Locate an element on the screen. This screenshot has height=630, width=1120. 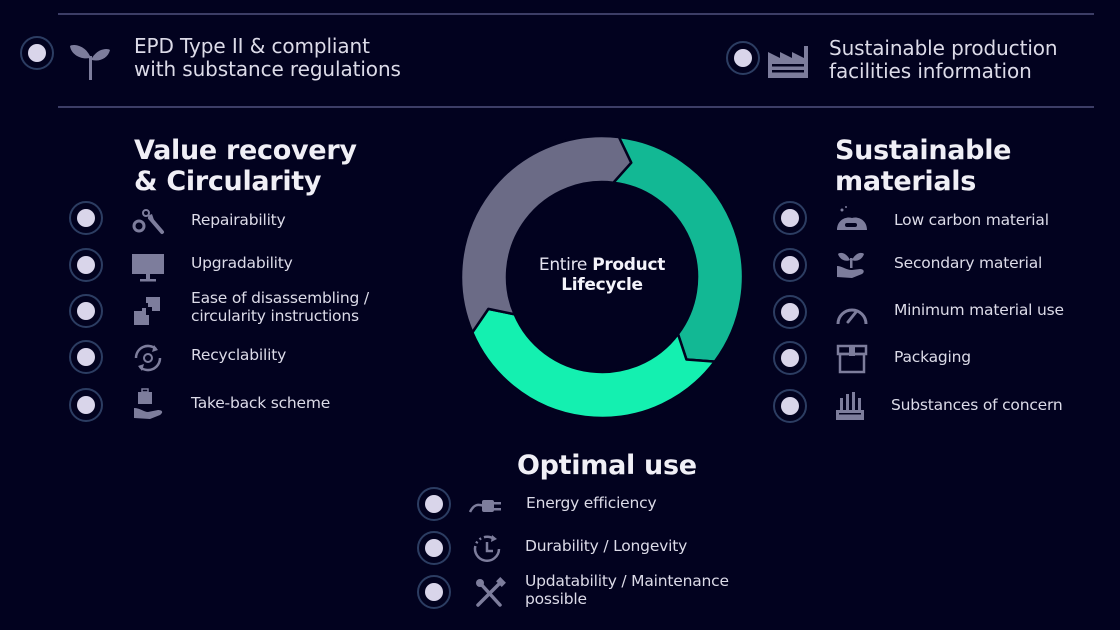
center-label-regular: Entire is located at coordinates (565, 265).